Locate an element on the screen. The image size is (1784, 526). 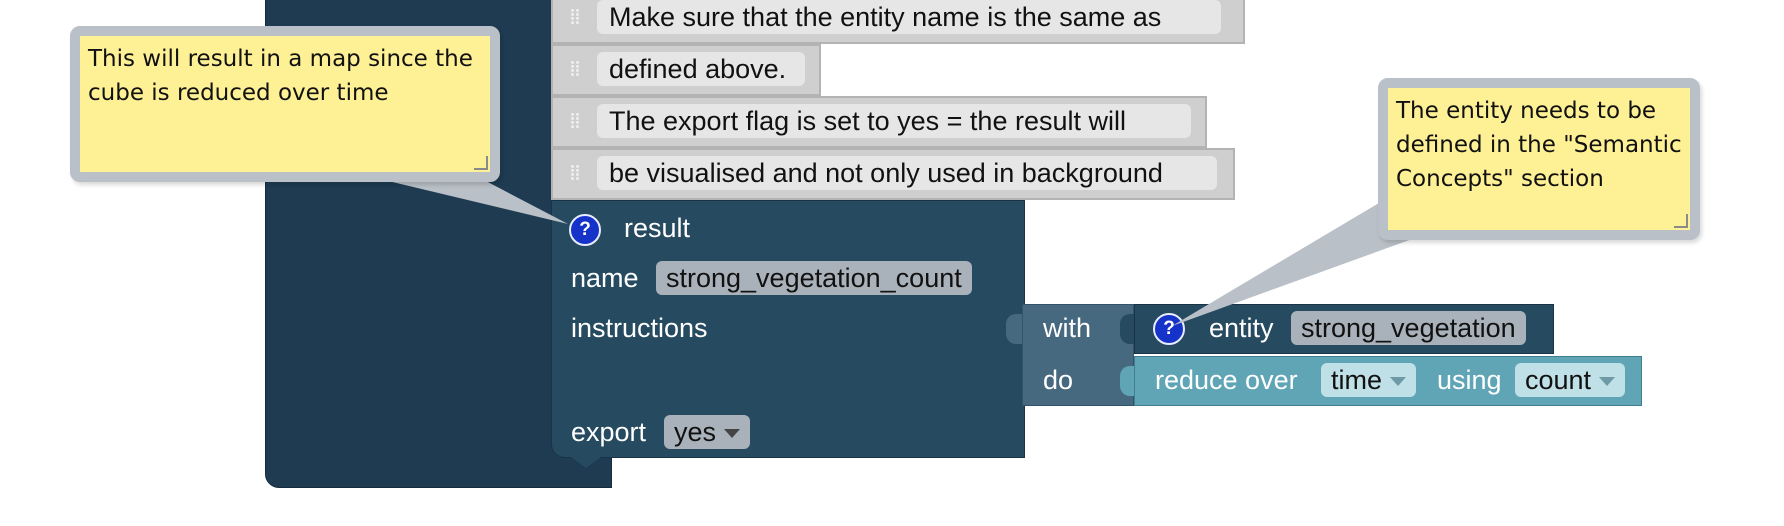
result-tooltip-pointer is located at coordinates (476, 202).